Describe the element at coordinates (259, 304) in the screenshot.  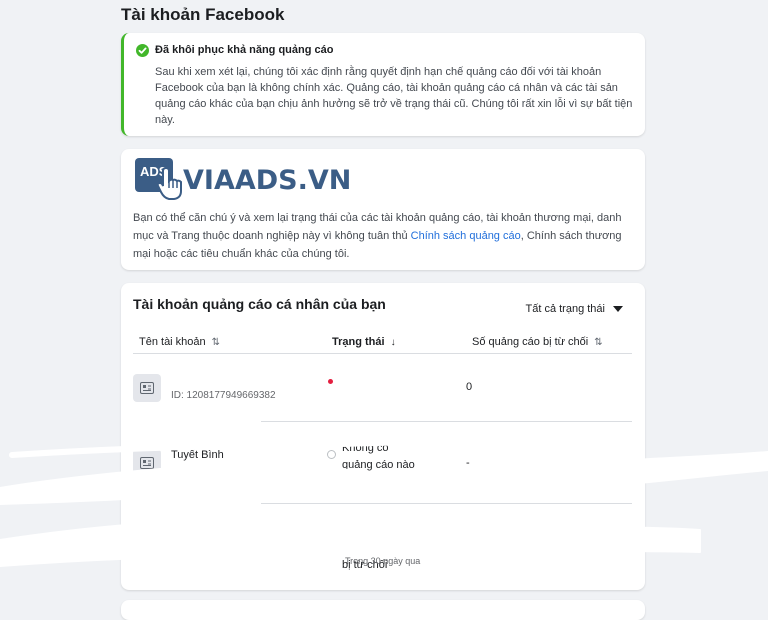
I see `section-title: Tài khoản quảng cáo cá nhân của bạn` at that location.